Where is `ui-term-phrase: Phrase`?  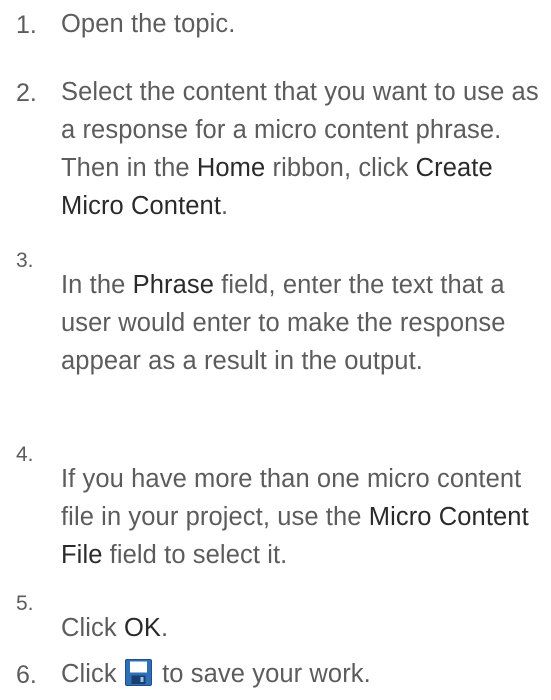 ui-term-phrase: Phrase is located at coordinates (173, 285).